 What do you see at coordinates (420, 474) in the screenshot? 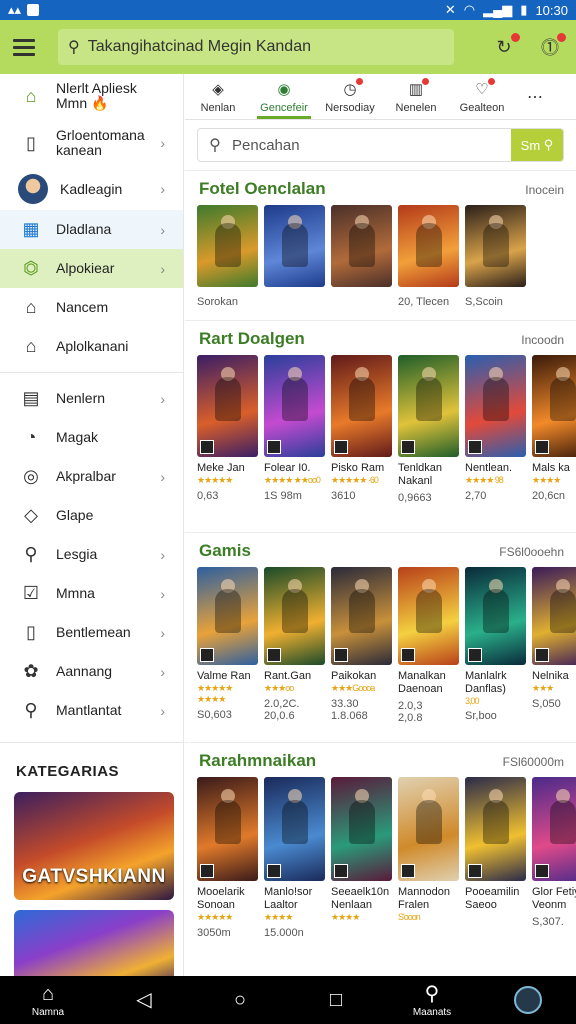
I see `game-title: Tenldkan Nakanl` at bounding box center [420, 474].